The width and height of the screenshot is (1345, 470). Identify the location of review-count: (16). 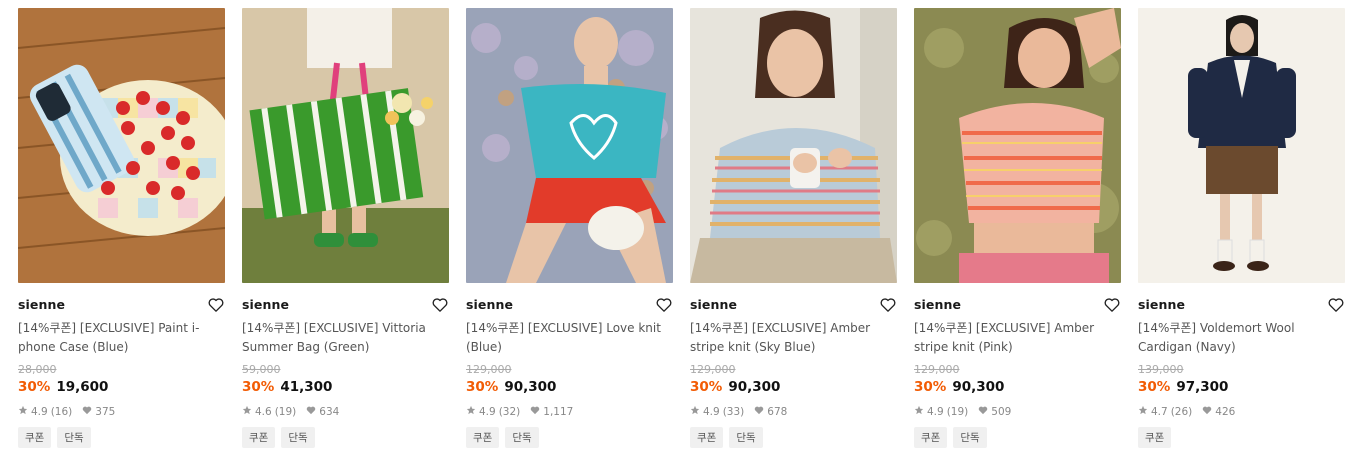
(61, 411).